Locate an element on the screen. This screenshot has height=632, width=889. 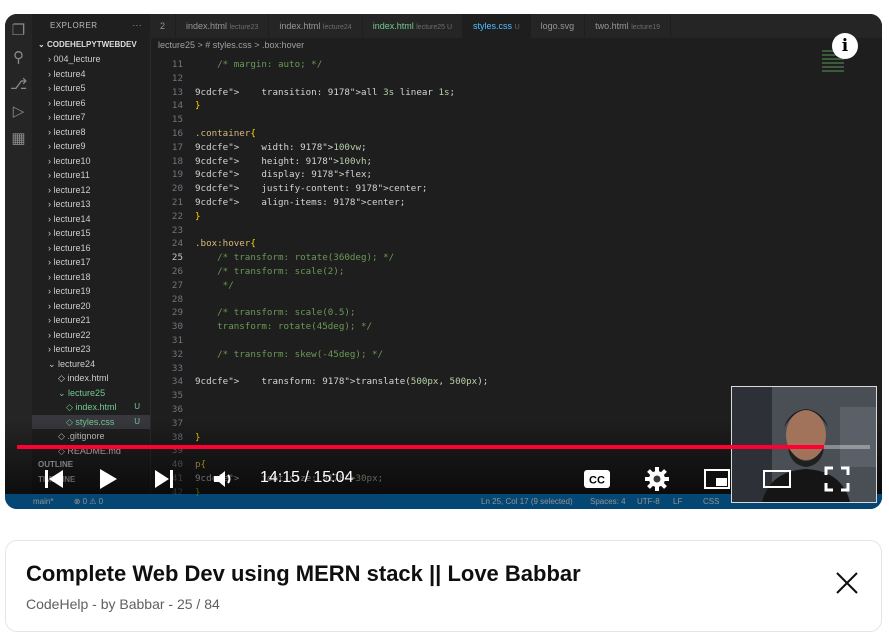
code-line: 27 */ is located at coordinates (510, 286).